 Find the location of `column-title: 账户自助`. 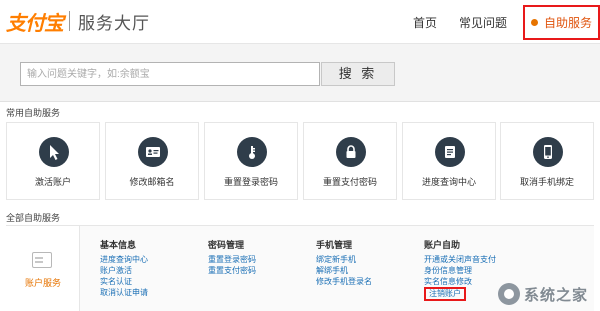

column-title: 账户自助 is located at coordinates (442, 245).